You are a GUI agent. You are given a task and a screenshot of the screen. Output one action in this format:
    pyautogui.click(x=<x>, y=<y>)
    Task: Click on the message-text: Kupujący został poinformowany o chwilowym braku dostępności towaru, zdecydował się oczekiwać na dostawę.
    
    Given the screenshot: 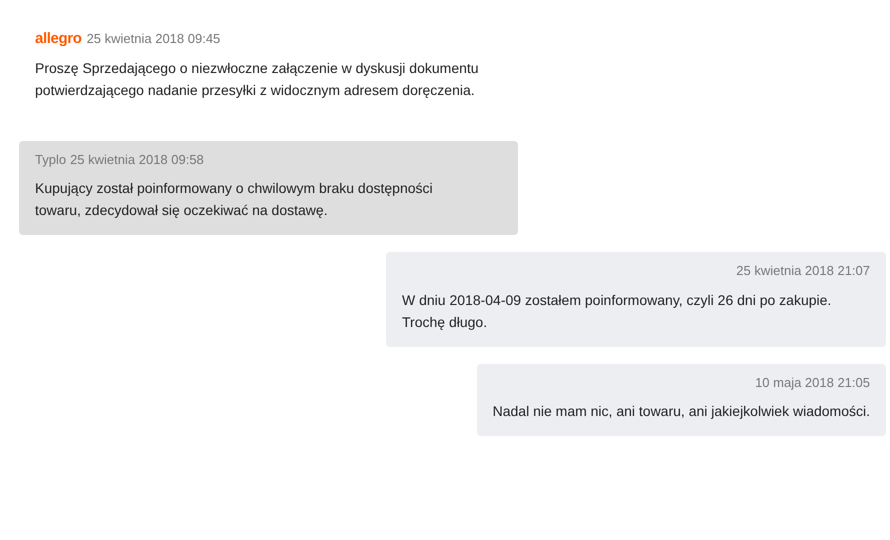 What is the action you would take?
    pyautogui.click(x=234, y=199)
    